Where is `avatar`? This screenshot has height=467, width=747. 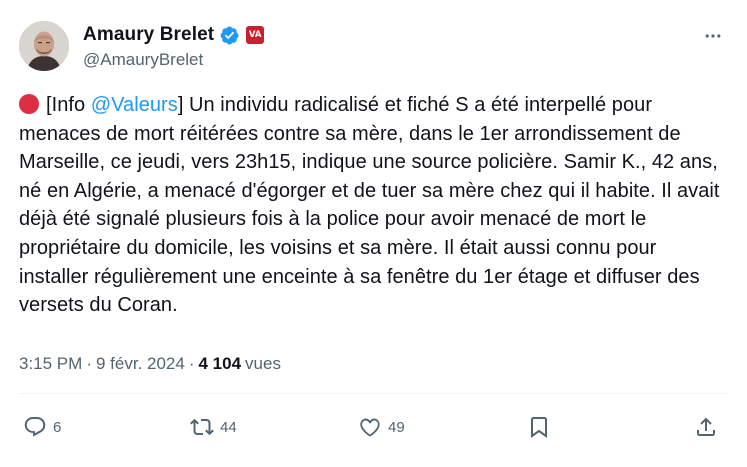 avatar is located at coordinates (44, 46).